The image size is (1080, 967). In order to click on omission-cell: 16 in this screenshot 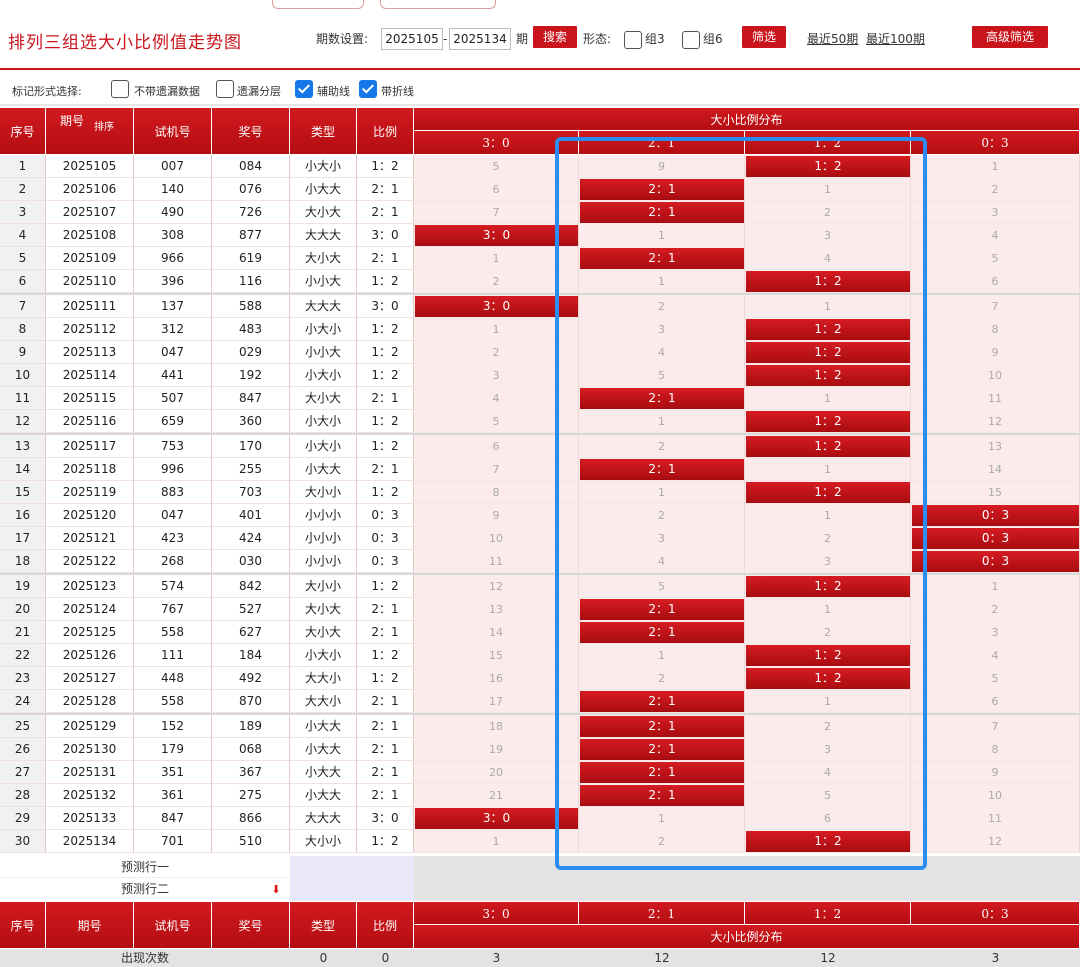, I will do `click(496, 678)`.